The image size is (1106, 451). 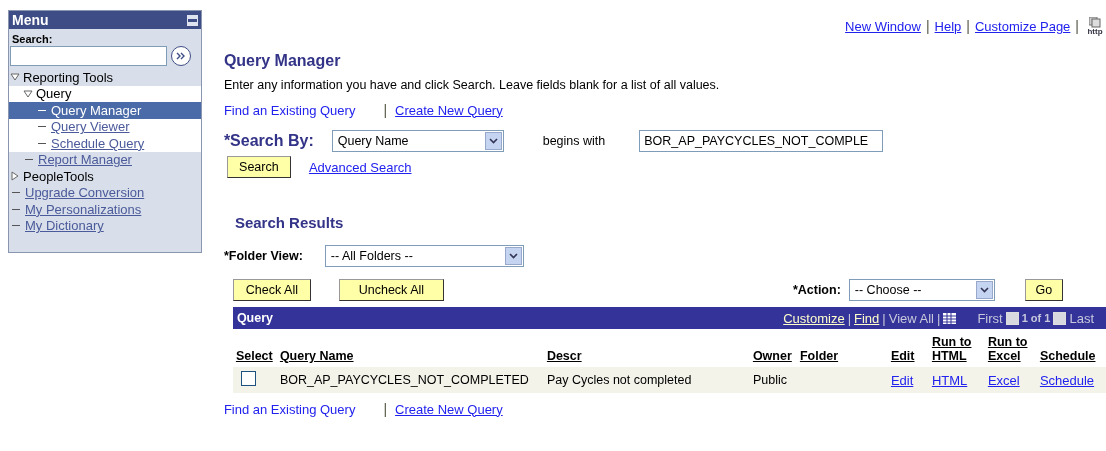 I want to click on folder-dropdown: -- All Folders --, so click(x=424, y=256).